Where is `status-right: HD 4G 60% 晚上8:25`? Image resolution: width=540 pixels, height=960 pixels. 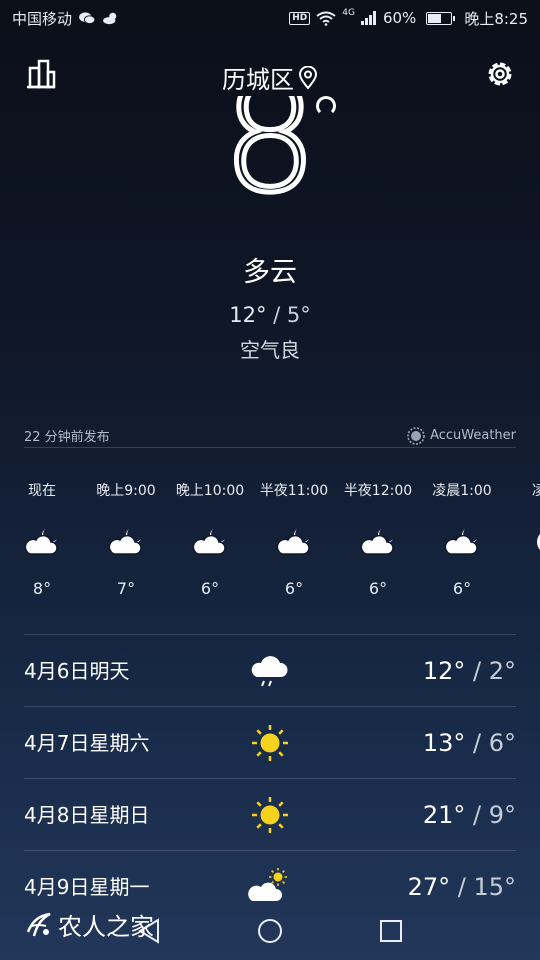 status-right: HD 4G 60% 晚上8:25 is located at coordinates (408, 18).